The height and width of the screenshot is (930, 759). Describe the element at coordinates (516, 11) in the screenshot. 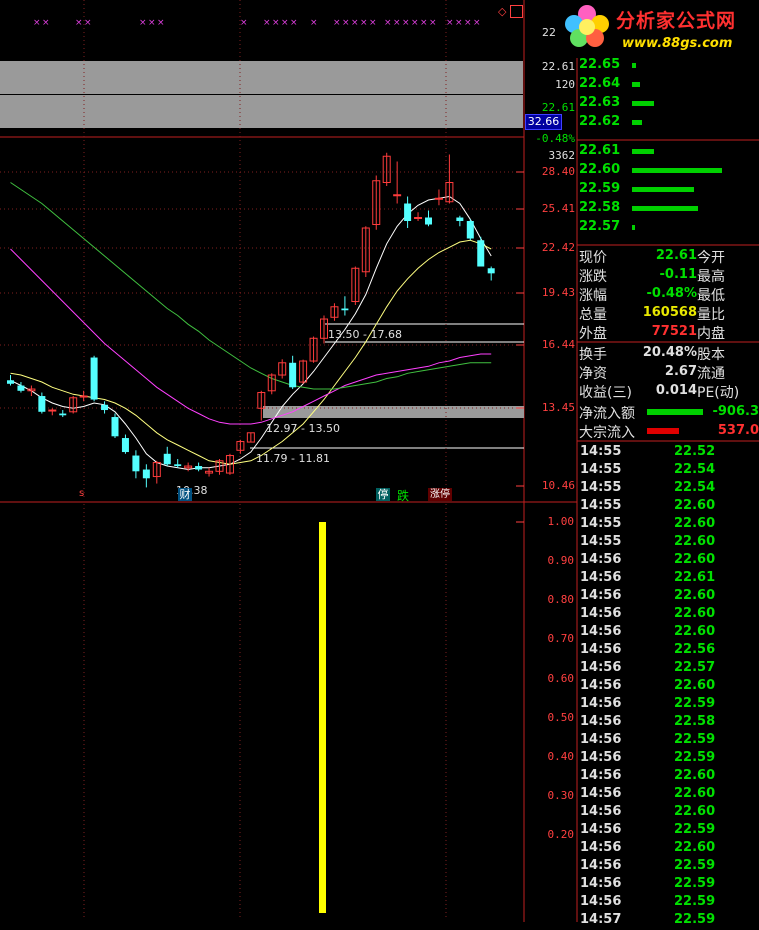

I see `toolbar-window-icon` at that location.